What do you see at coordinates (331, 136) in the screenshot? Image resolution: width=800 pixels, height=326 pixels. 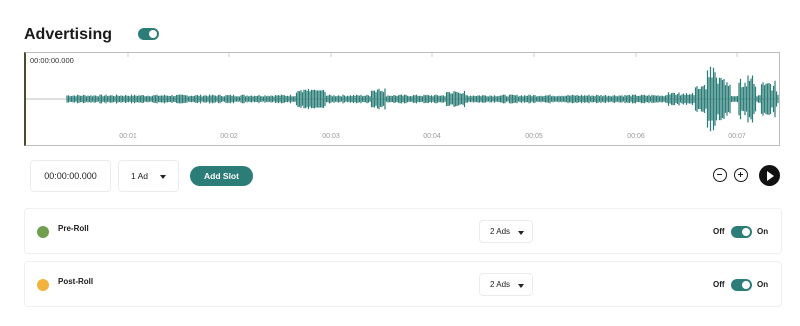 I see `tick-label: 00:03` at bounding box center [331, 136].